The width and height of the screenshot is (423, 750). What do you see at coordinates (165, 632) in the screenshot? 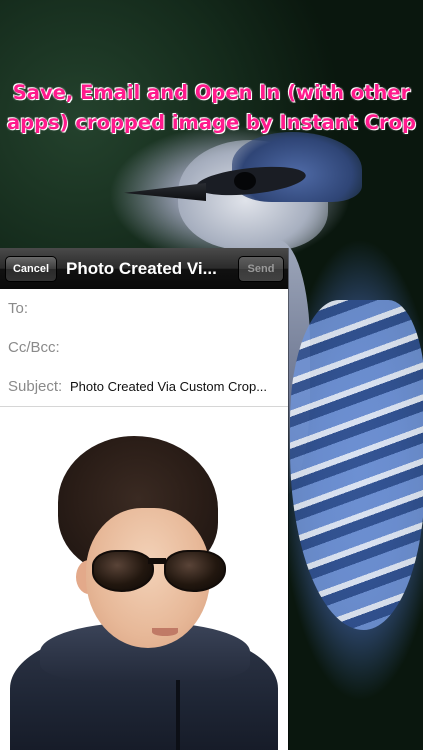
I see `child-mouth` at bounding box center [165, 632].